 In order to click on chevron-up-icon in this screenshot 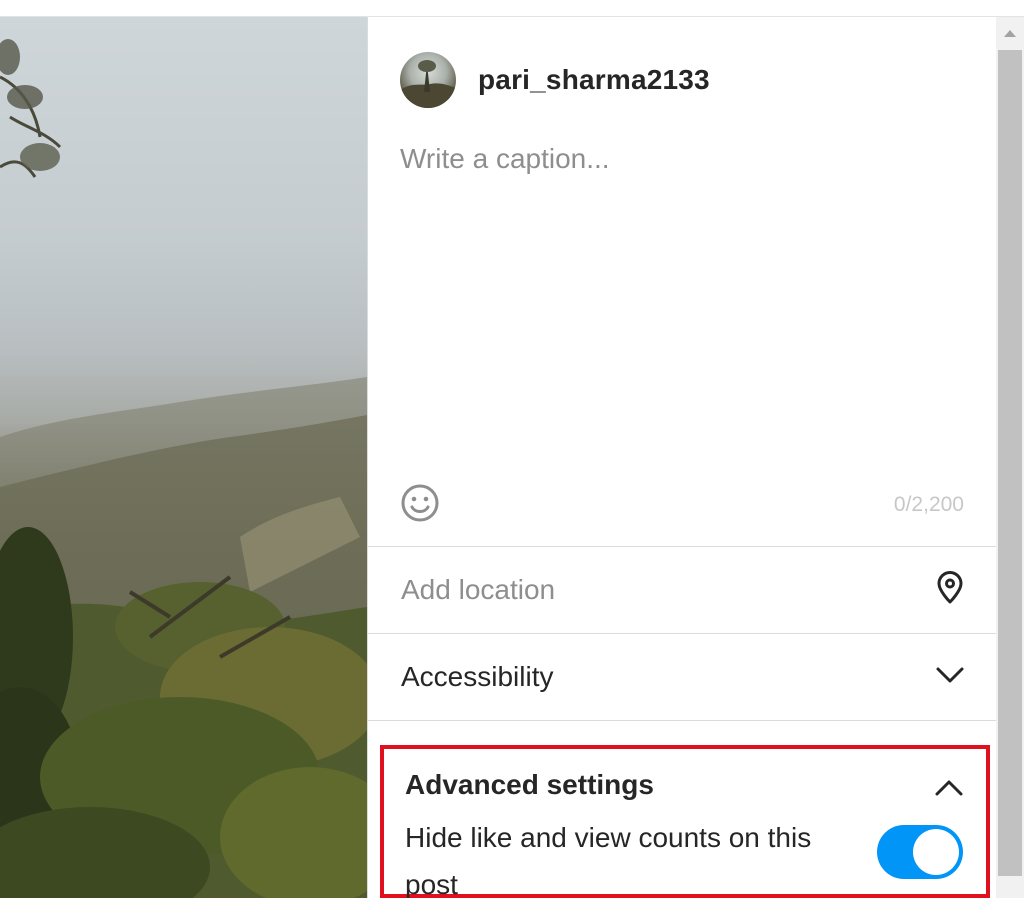, I will do `click(949, 788)`.